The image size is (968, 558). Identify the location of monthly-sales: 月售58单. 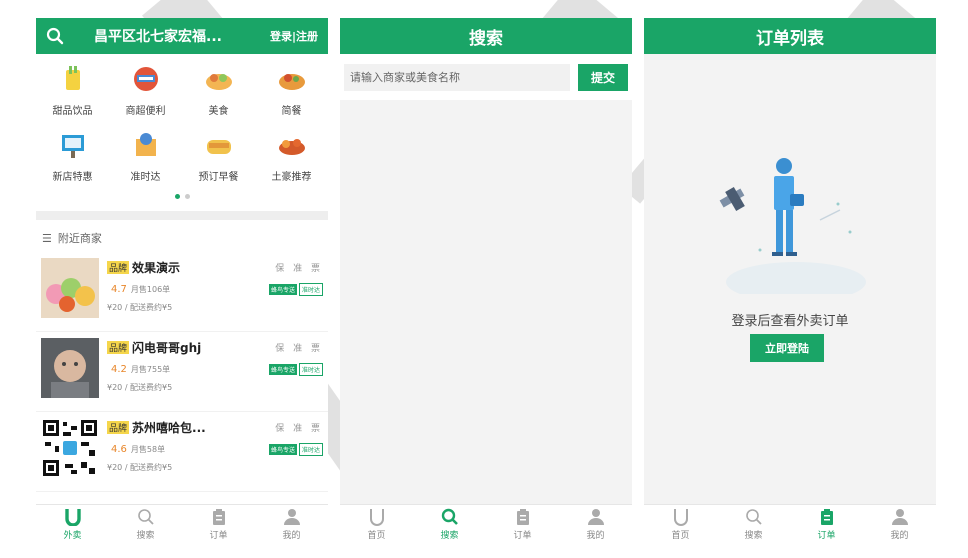
(148, 449).